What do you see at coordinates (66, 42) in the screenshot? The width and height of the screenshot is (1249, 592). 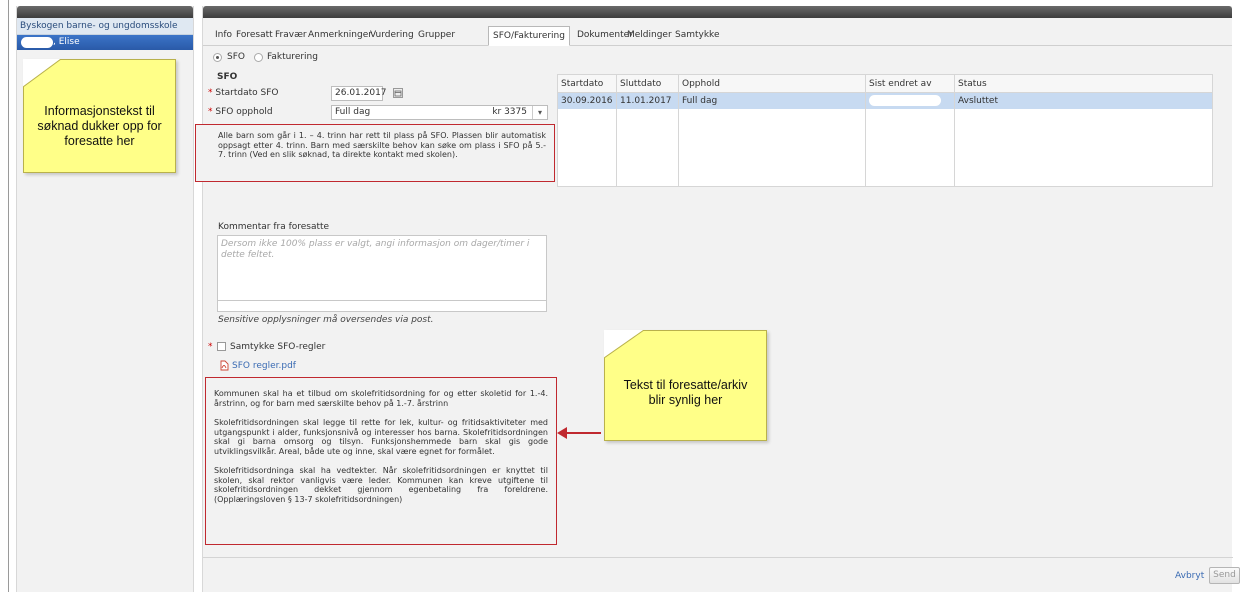 I see `student-name: , Elise` at bounding box center [66, 42].